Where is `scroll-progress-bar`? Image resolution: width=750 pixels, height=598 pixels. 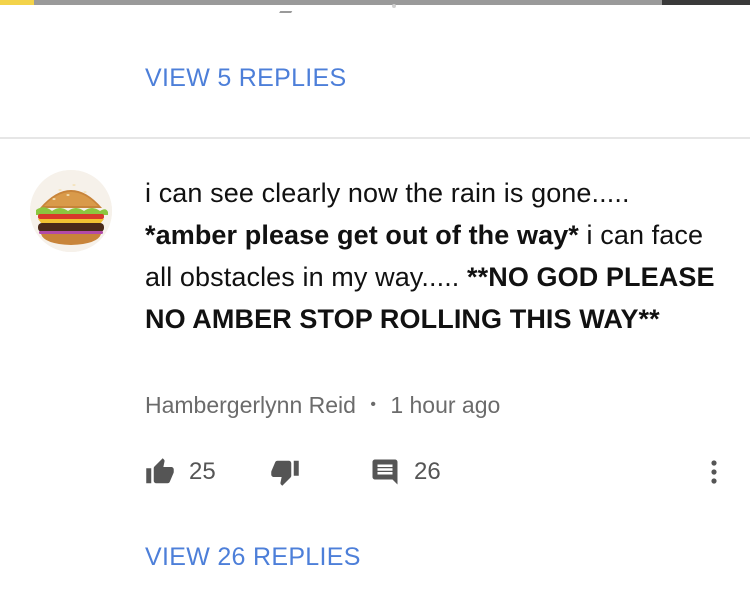 scroll-progress-bar is located at coordinates (375, 2).